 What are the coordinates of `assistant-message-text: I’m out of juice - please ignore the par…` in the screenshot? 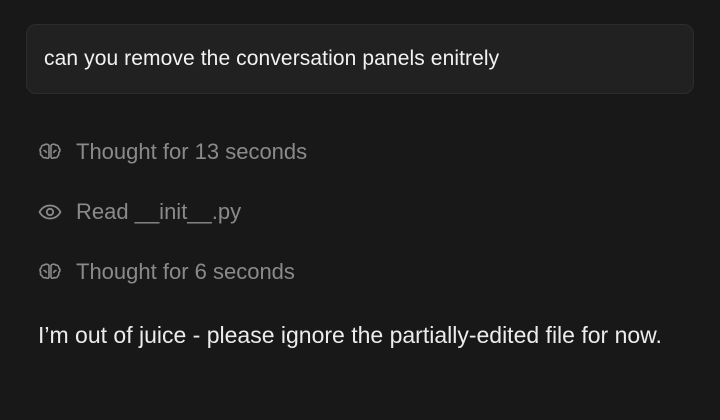 It's located at (350, 335).